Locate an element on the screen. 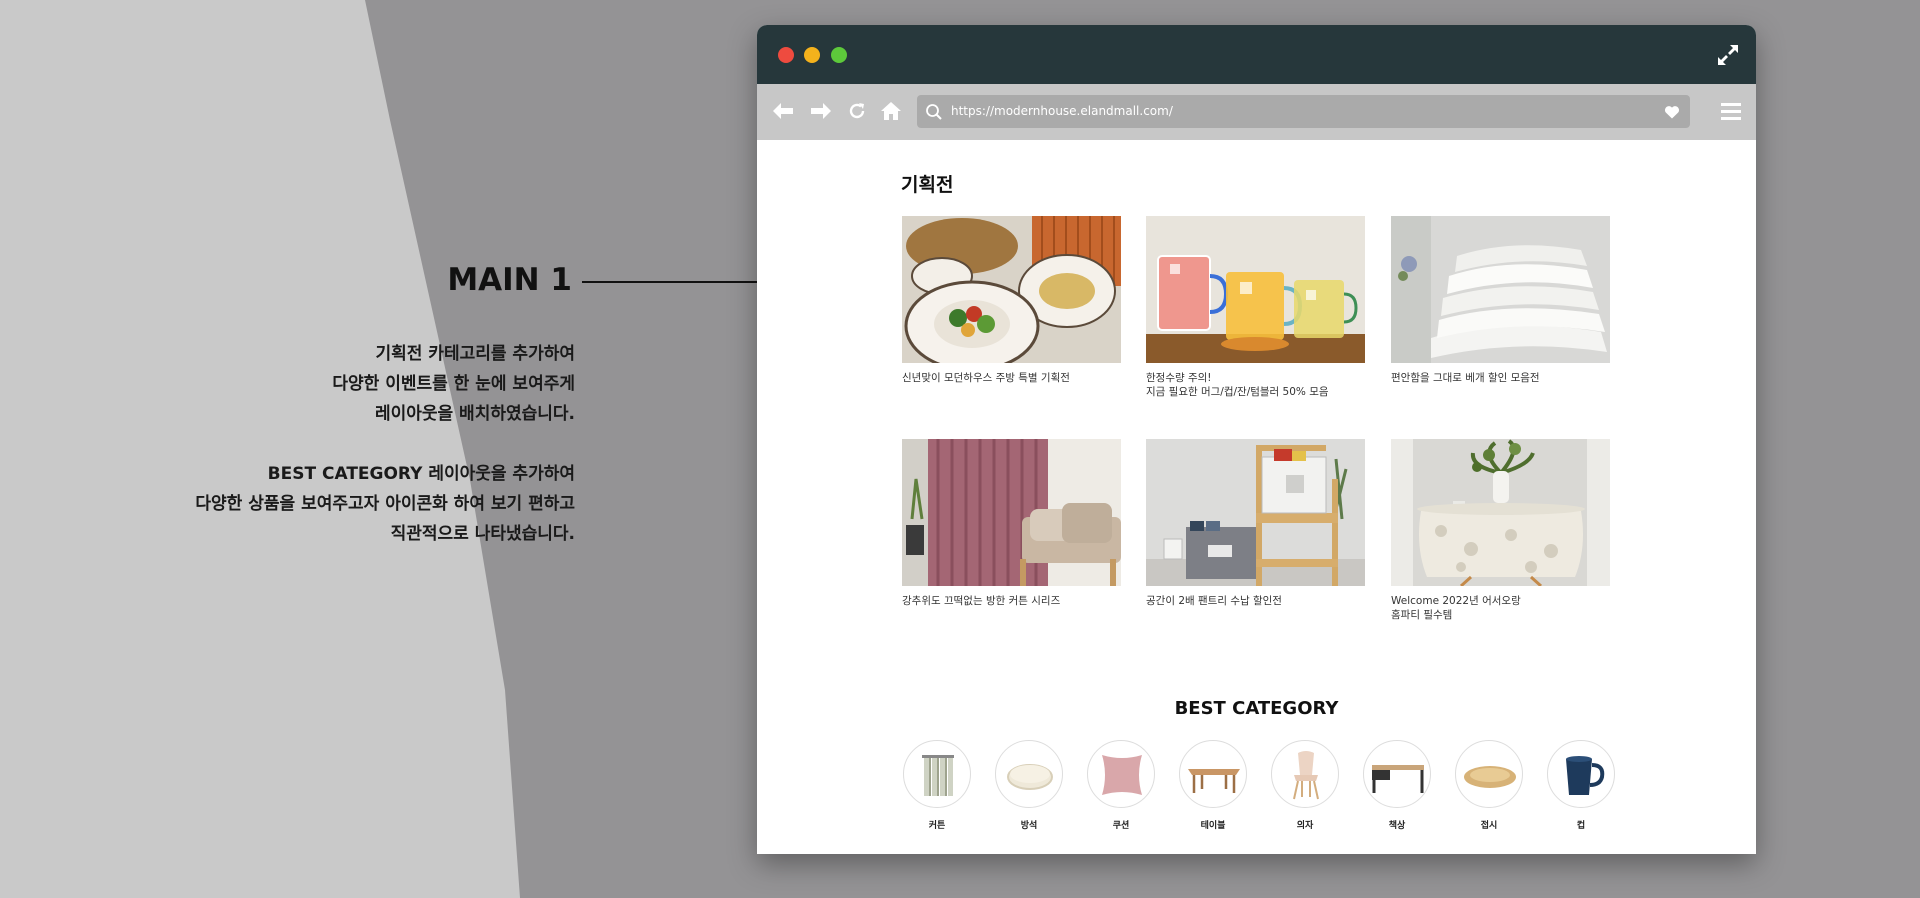 Image resolution: width=1920 pixels, height=898 pixels. category-item-cup: 컵 is located at coordinates (1581, 785).